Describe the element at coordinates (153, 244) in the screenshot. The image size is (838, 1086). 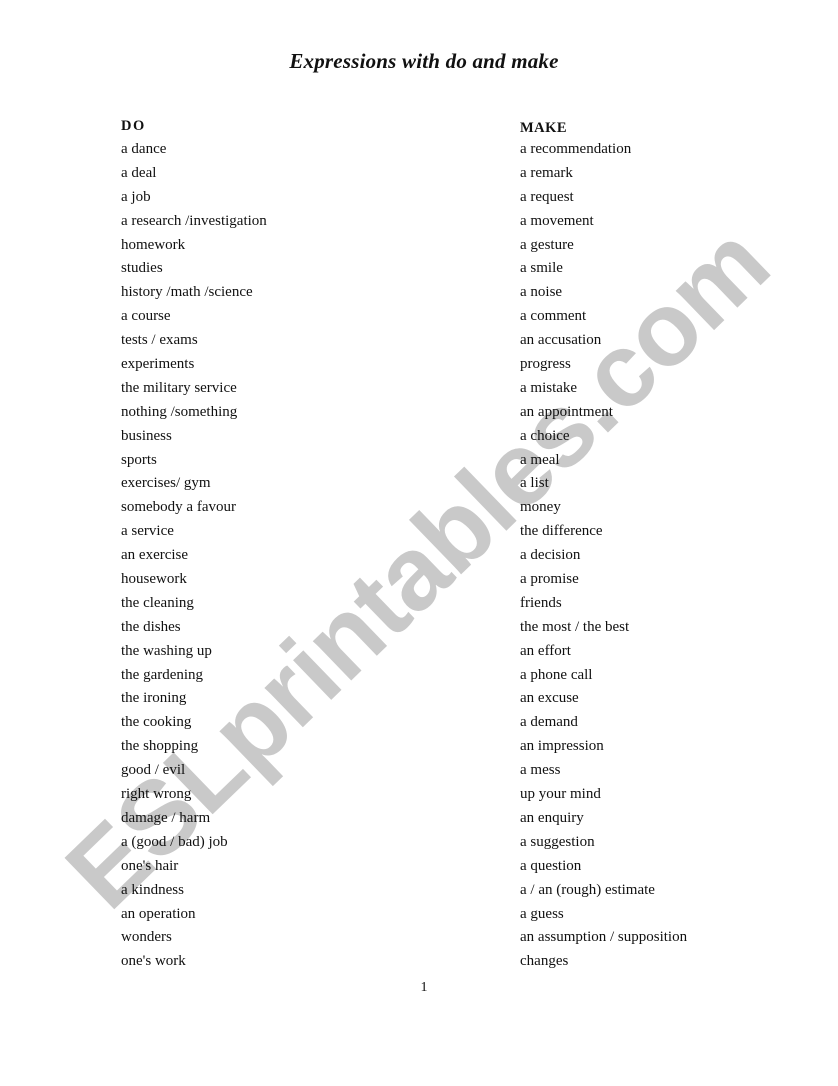
I see `do-expression-item: homework` at that location.